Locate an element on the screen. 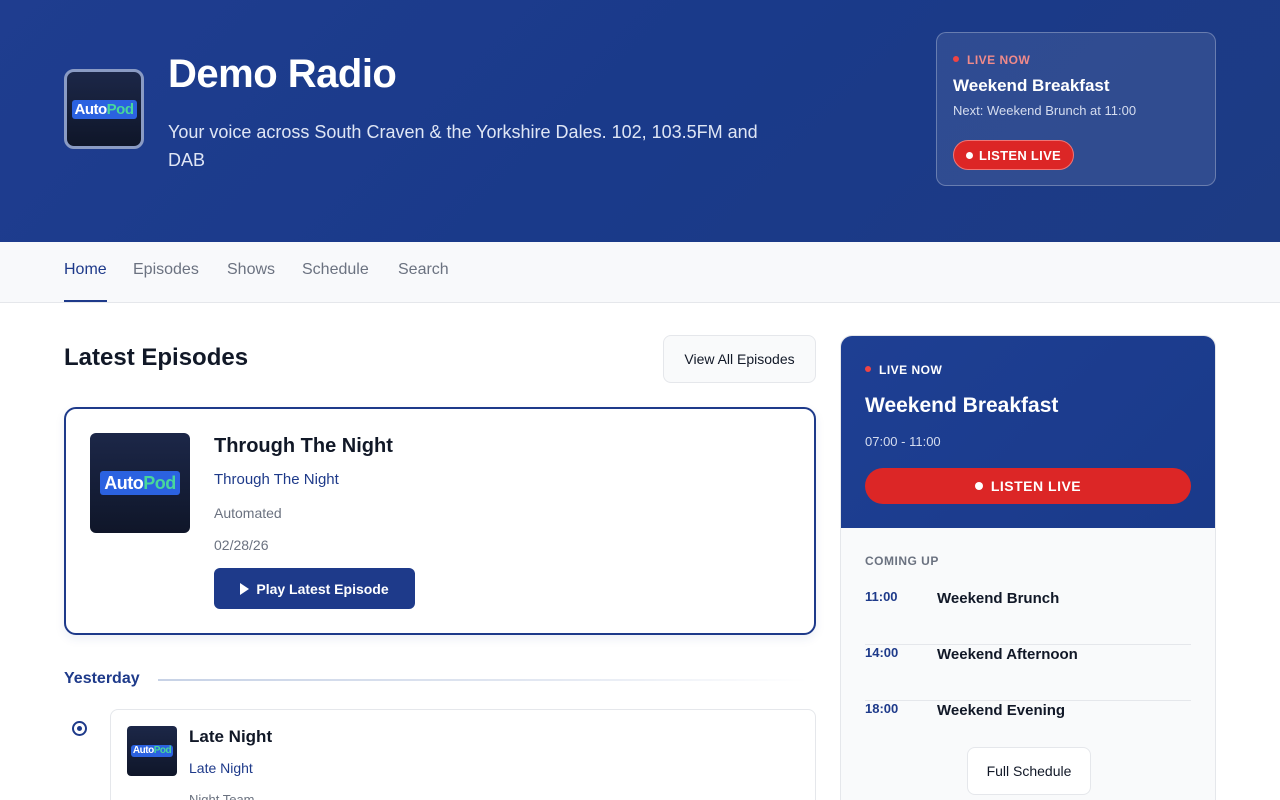  schedule-item: 11:00 Weekend Brunch is located at coordinates (1028, 617).